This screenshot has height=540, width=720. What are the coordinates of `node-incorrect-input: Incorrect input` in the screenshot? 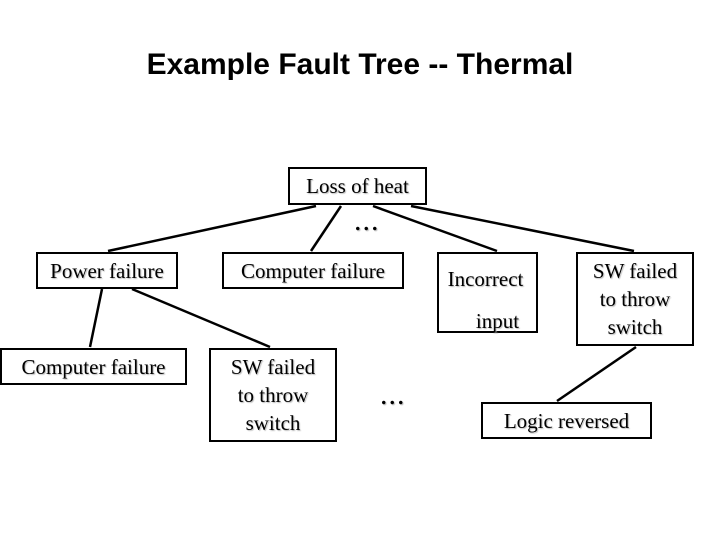 It's located at (487, 292).